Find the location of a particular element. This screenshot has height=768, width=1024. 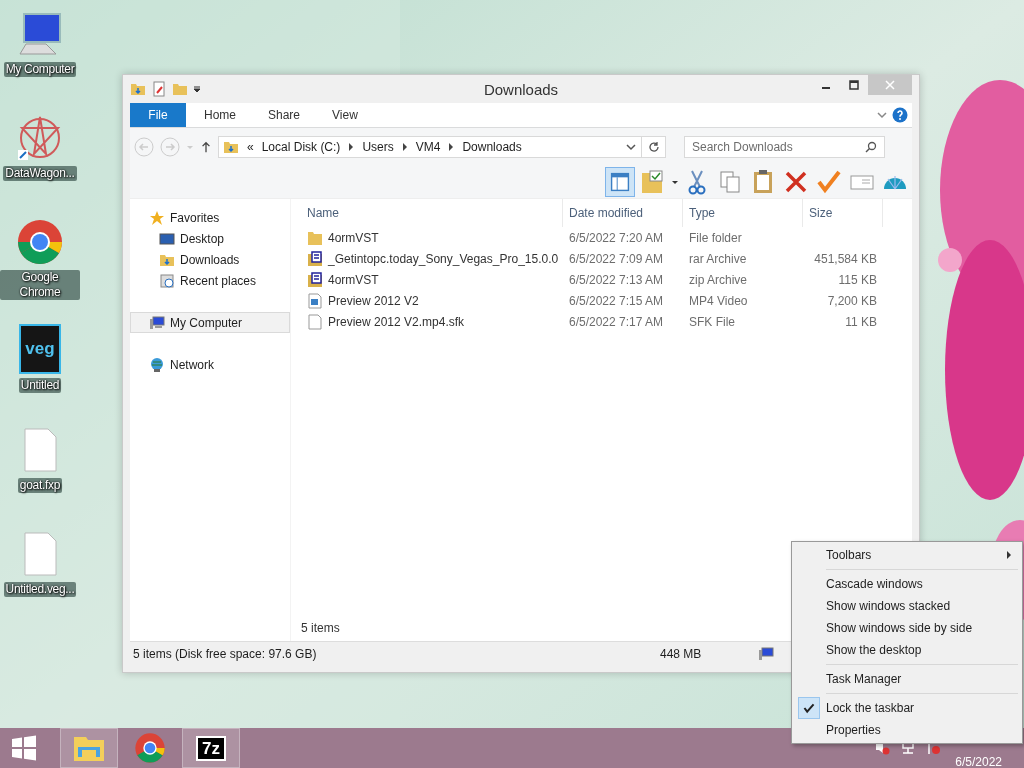

flag-error-icon is located at coordinates (934, 748).